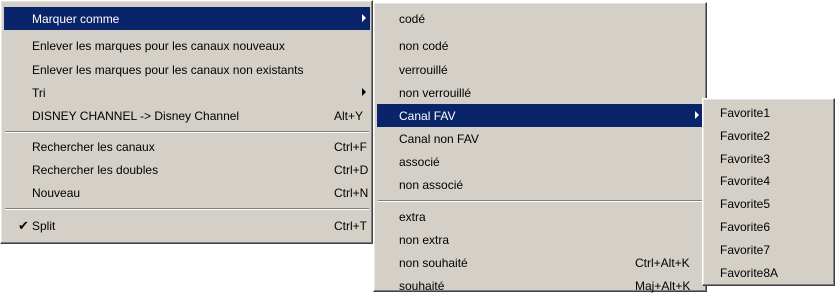 The width and height of the screenshot is (835, 297). What do you see at coordinates (540, 216) in the screenshot?
I see `menu-item-extra: extra` at bounding box center [540, 216].